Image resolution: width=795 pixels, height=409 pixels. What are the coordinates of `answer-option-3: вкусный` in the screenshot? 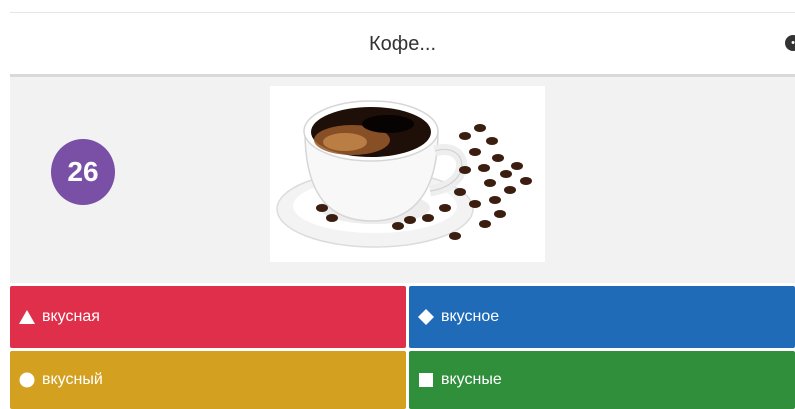 It's located at (208, 380).